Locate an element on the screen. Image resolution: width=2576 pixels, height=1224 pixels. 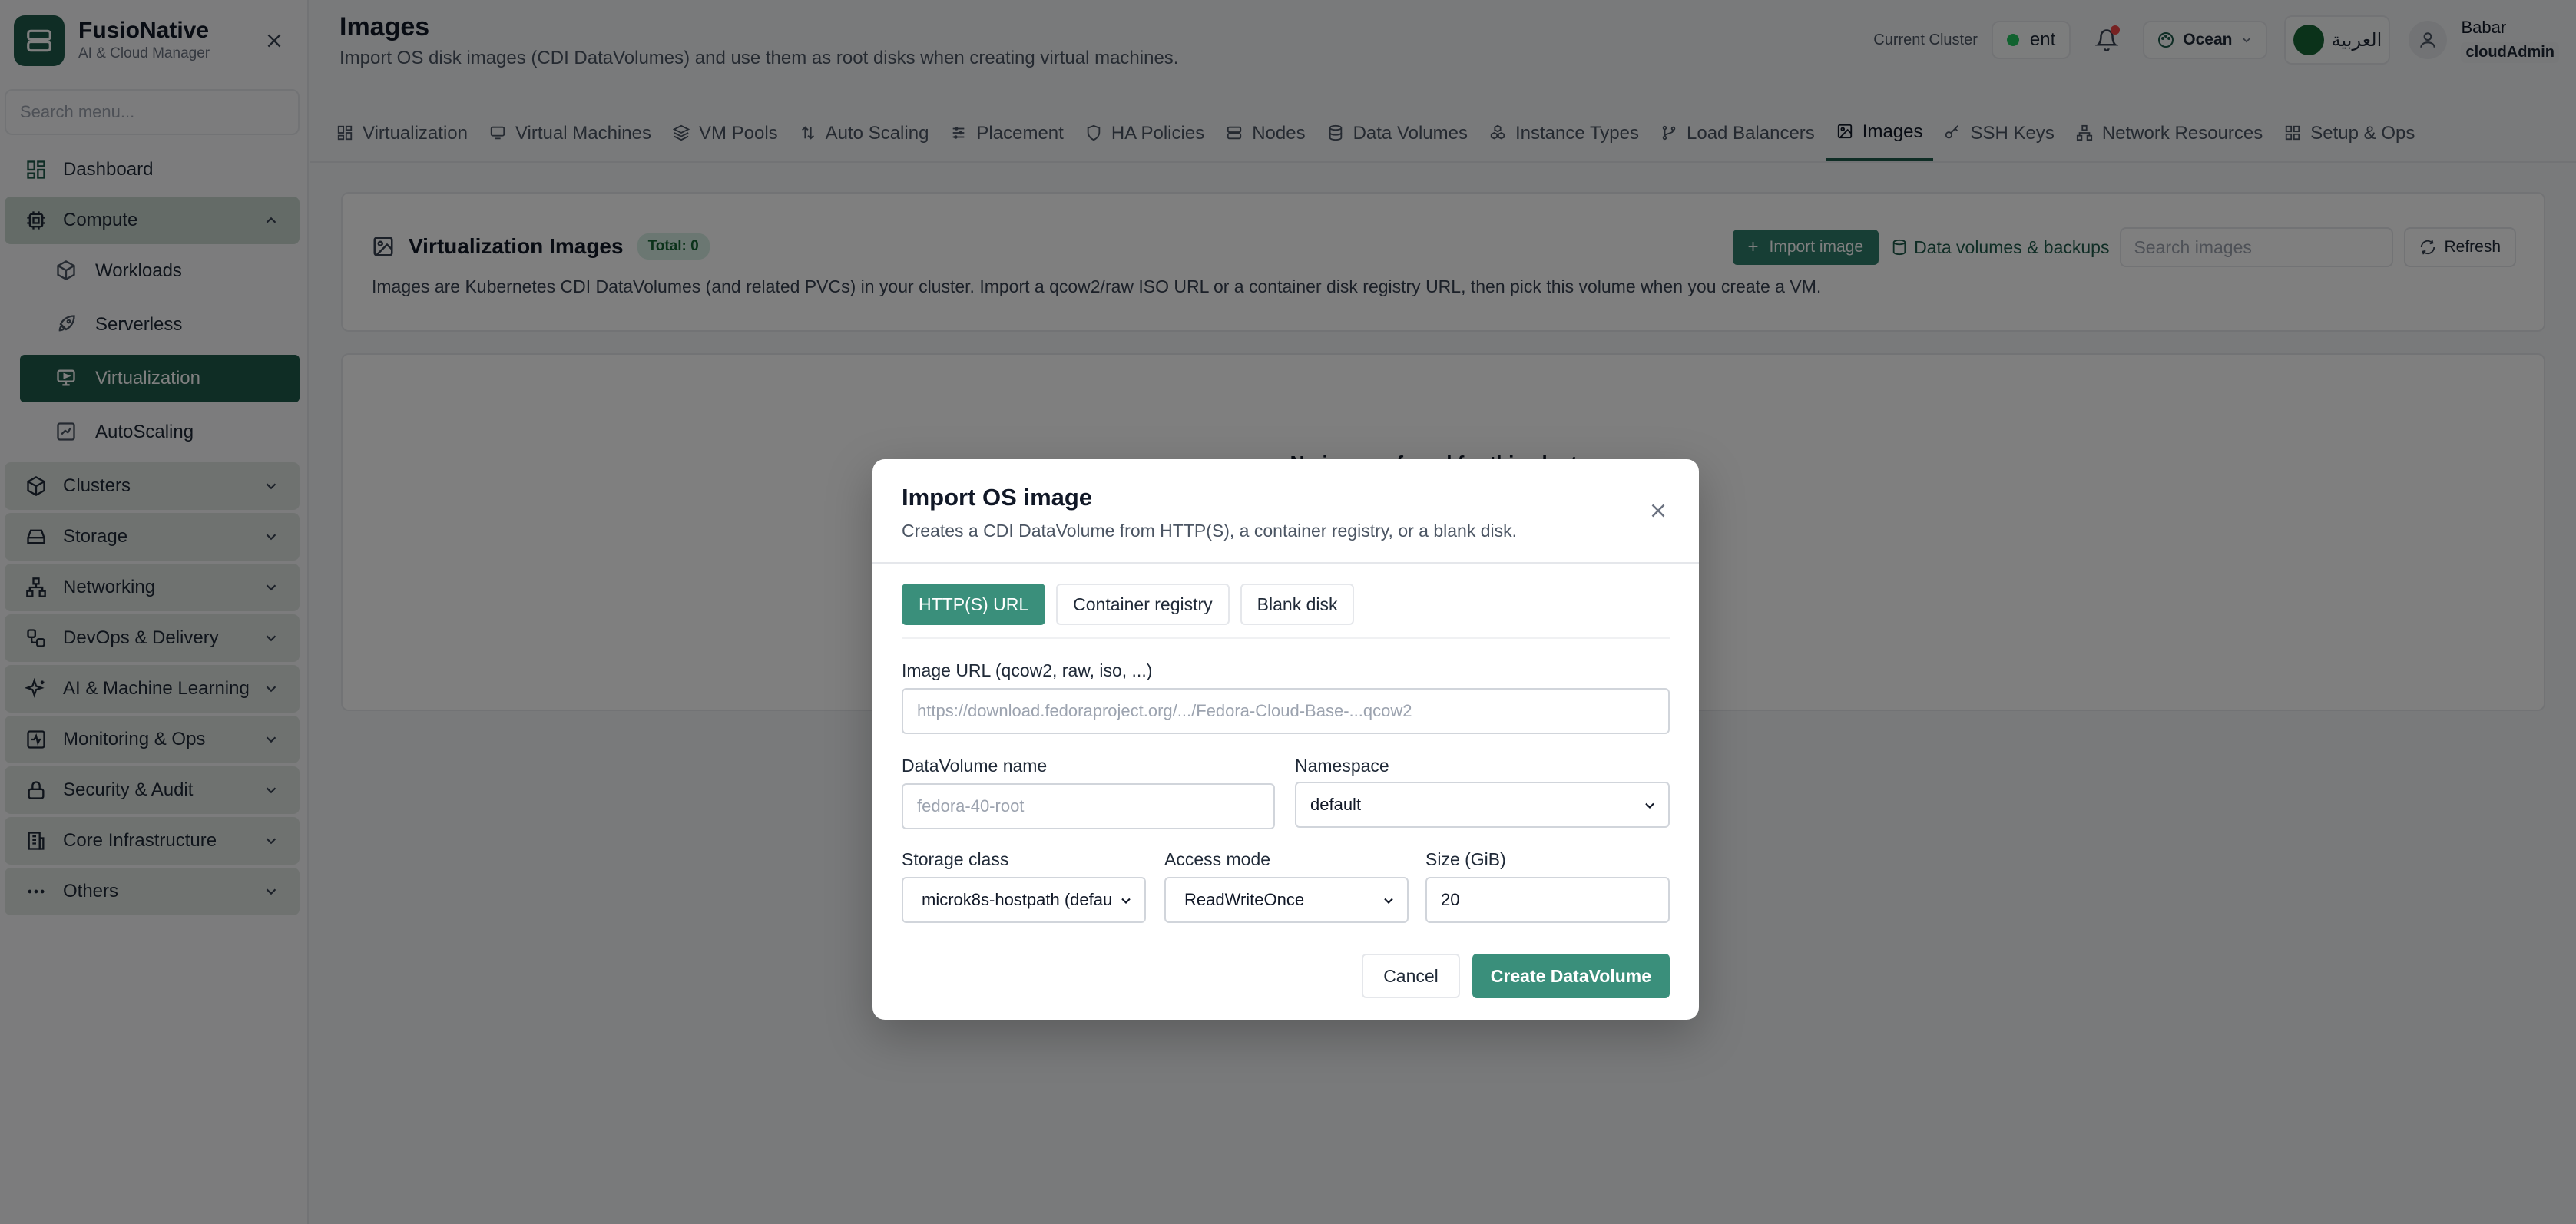
dialog-title: Import OS image is located at coordinates (997, 497).